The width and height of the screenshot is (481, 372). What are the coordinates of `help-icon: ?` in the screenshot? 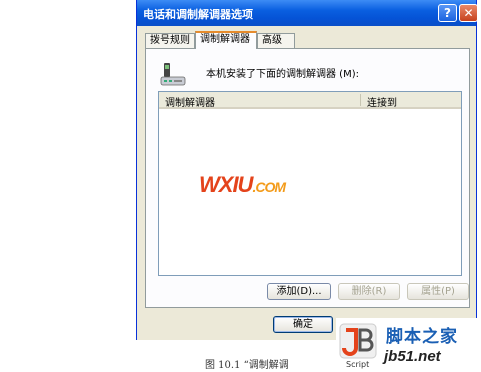 It's located at (447, 13).